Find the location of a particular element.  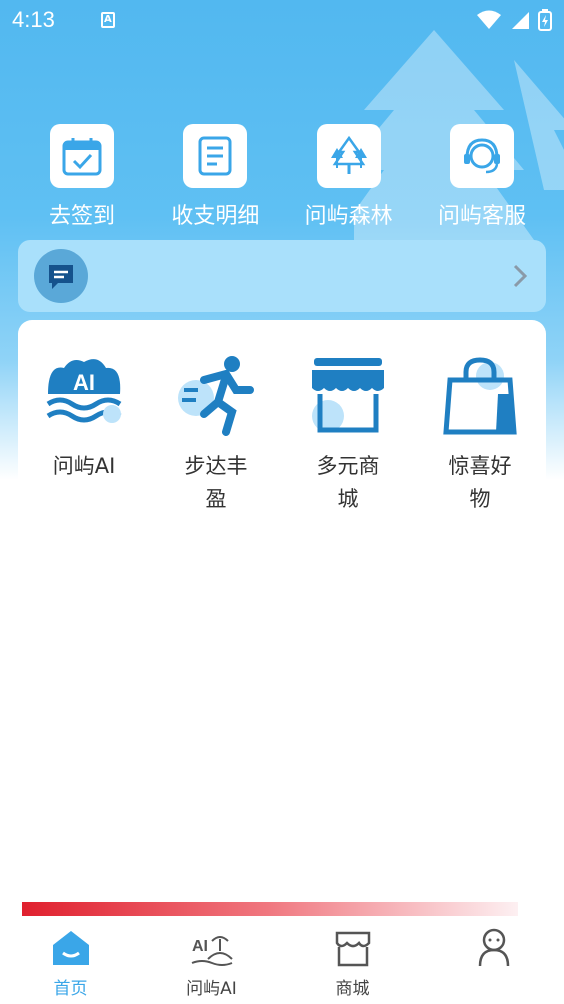

battery-icon is located at coordinates (545, 20).